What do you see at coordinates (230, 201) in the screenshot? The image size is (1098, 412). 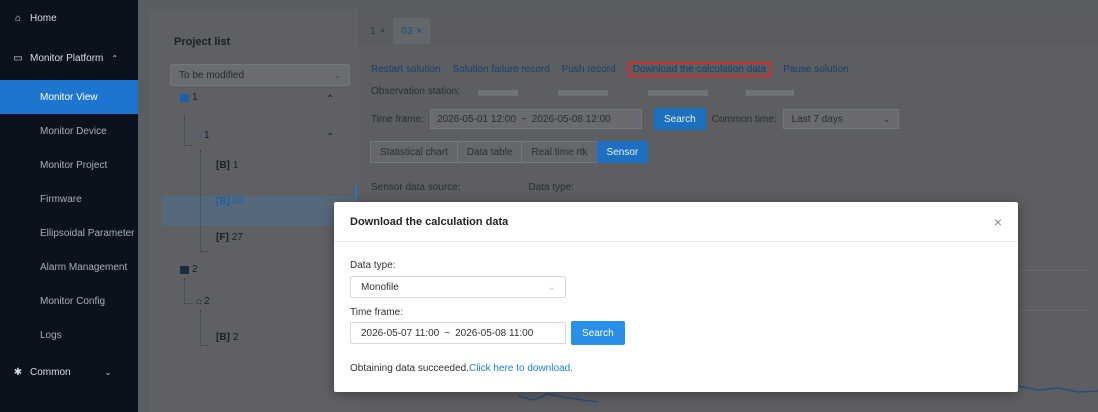 I see `tree-node-station-b03: [B] 03` at bounding box center [230, 201].